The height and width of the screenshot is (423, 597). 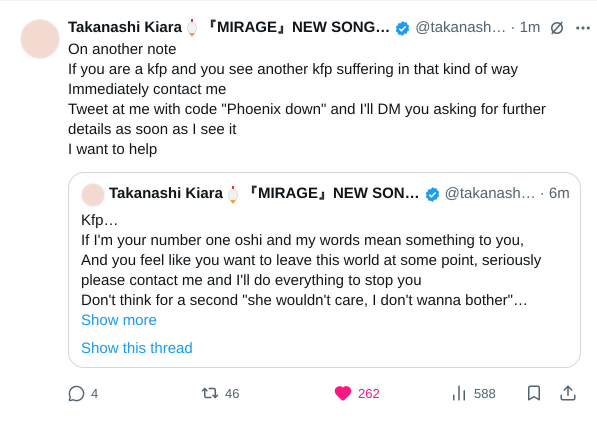 What do you see at coordinates (148, 90) in the screenshot?
I see `post-text: Immediately contact me` at bounding box center [148, 90].